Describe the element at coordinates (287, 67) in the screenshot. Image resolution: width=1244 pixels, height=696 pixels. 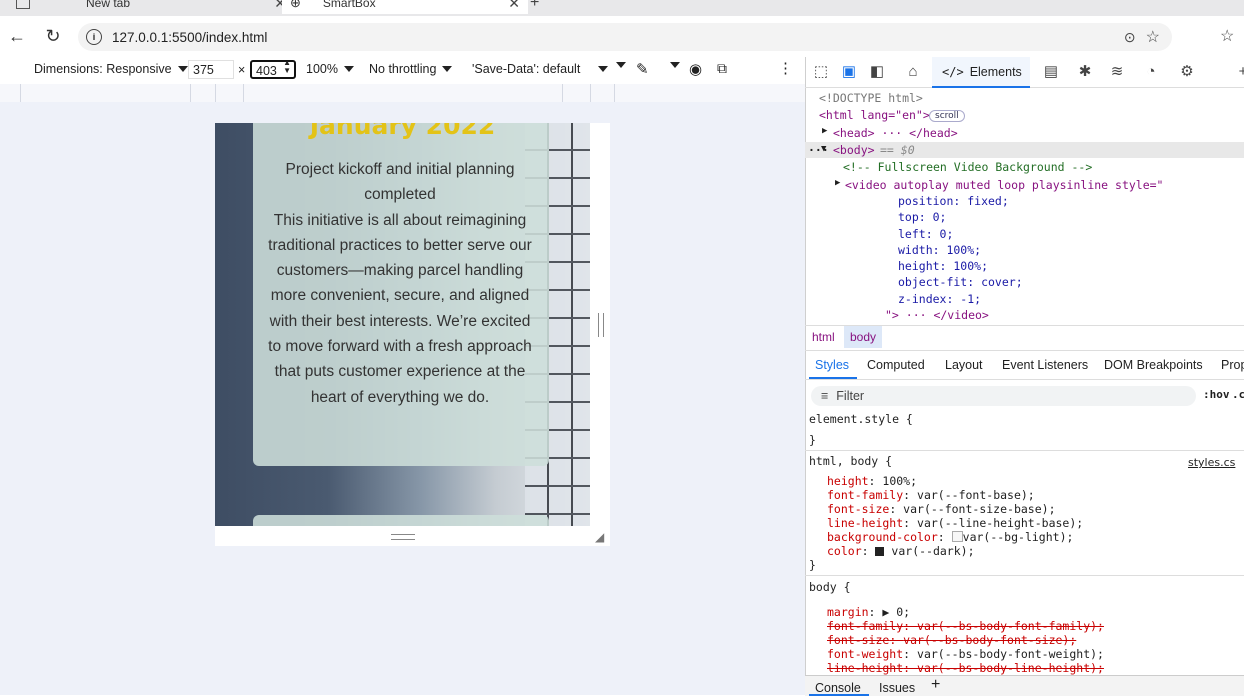
I see `spin-icon: ▲ ▼` at that location.